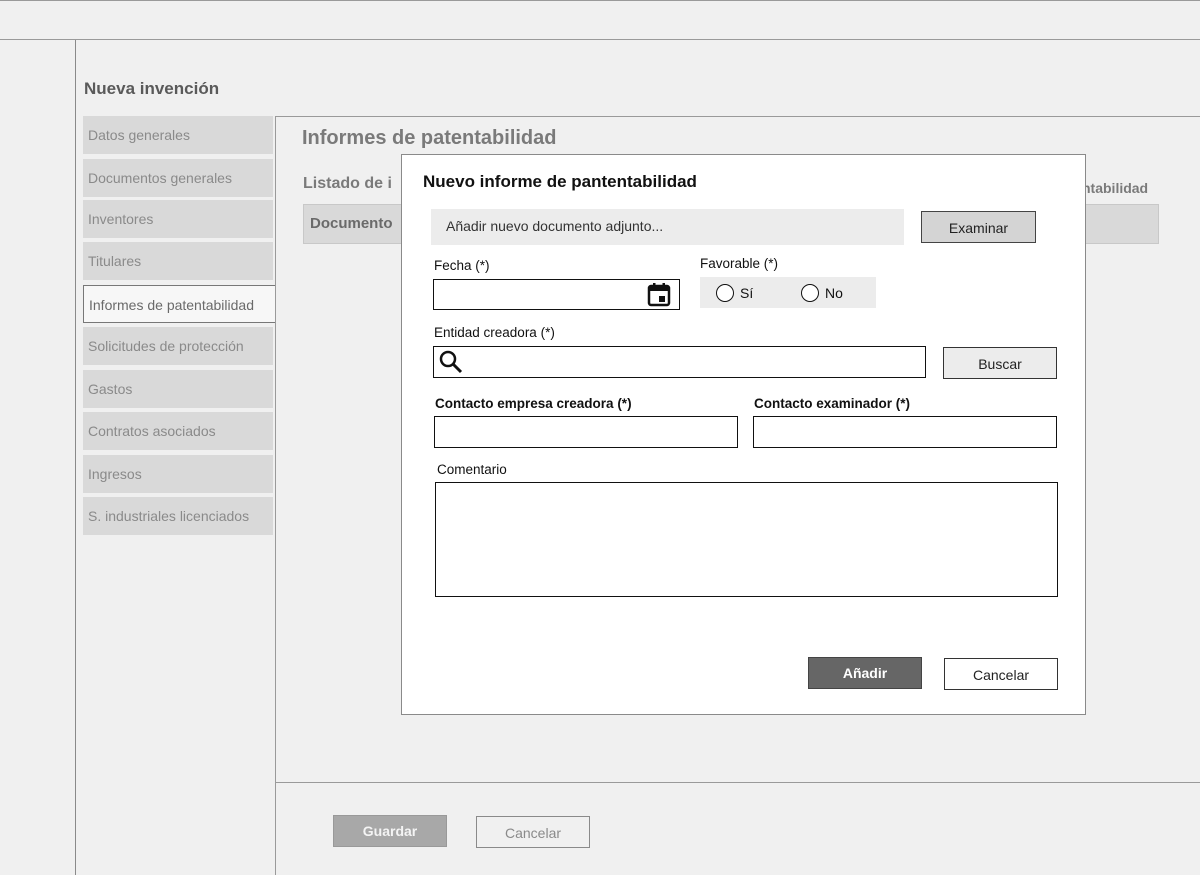 This screenshot has width=1200, height=875. I want to click on comment-label: Comentario, so click(472, 469).